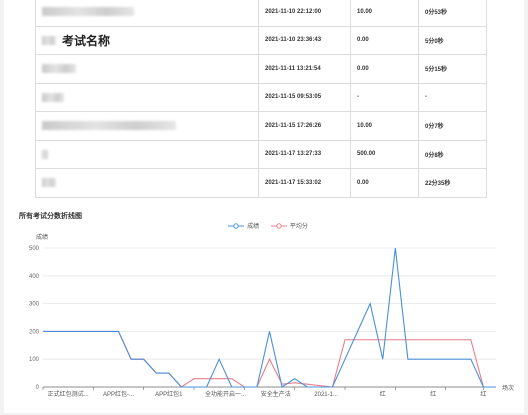 The height and width of the screenshot is (415, 528). What do you see at coordinates (508, 388) in the screenshot?
I see `x-axis-title: 场次` at bounding box center [508, 388].